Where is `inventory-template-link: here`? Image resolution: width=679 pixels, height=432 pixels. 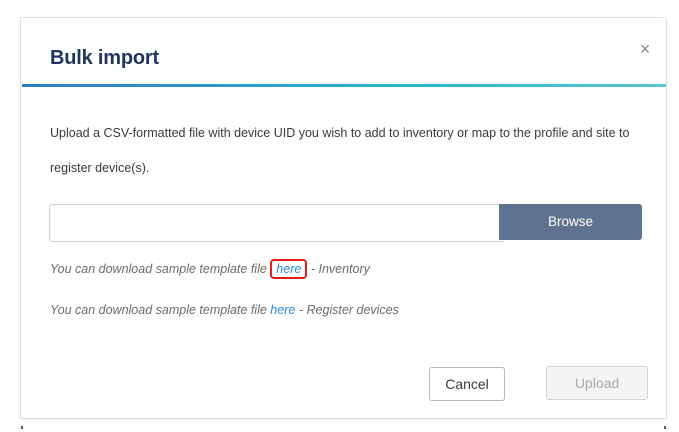 inventory-template-link: here is located at coordinates (289, 269).